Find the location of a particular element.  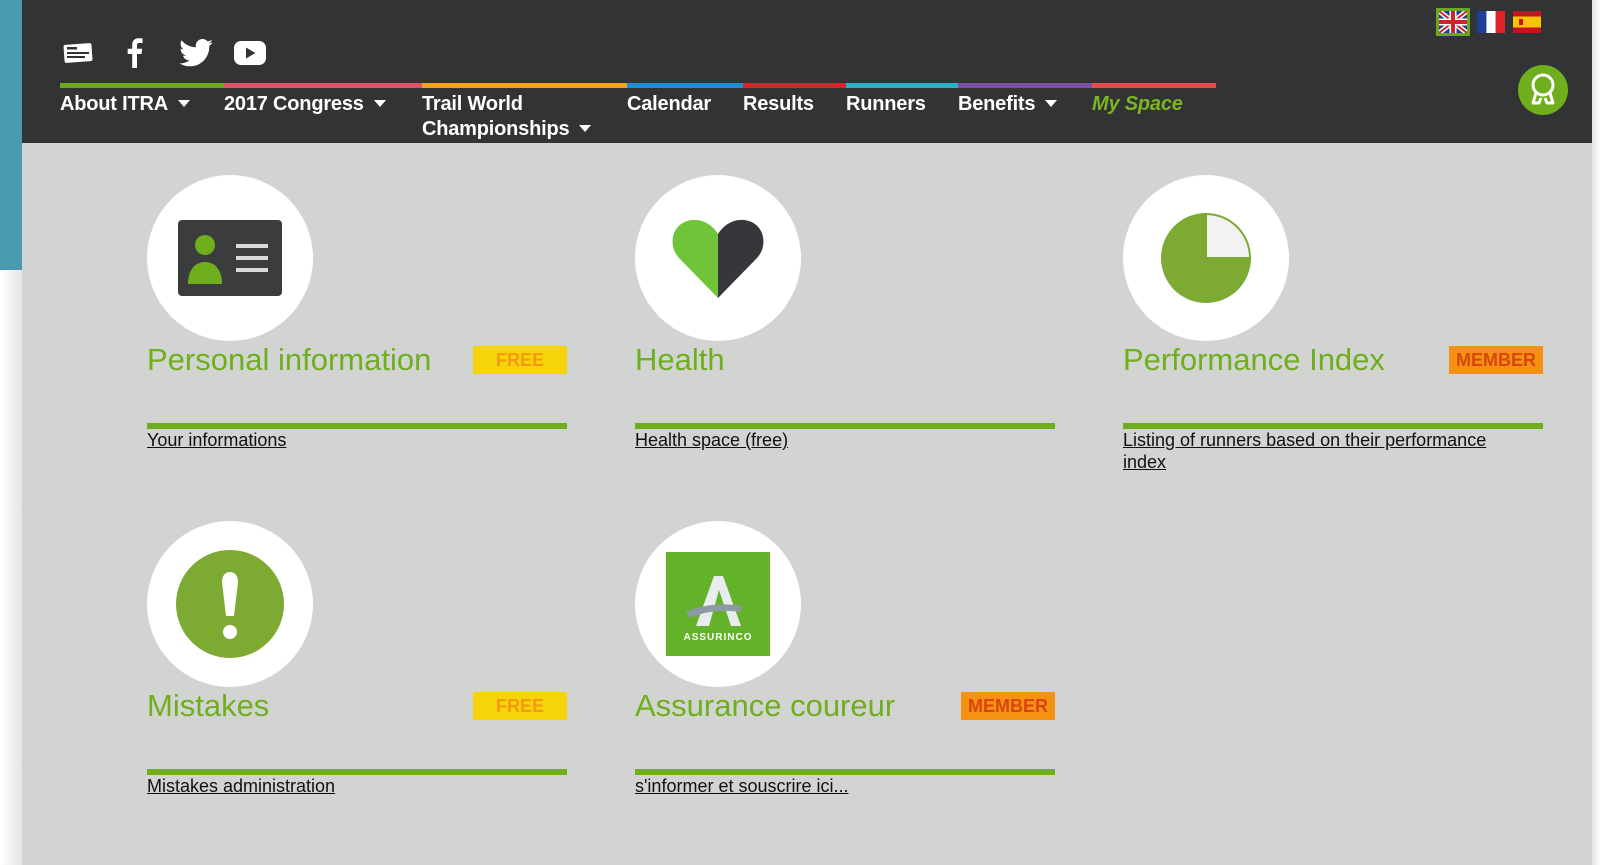

flag-uk-icon is located at coordinates (1453, 22).